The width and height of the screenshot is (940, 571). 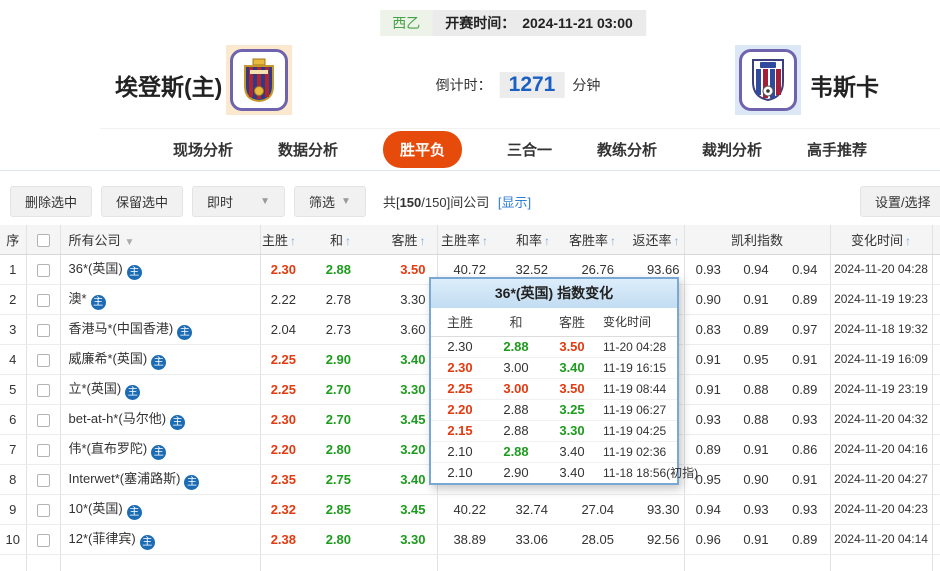 I want to click on company-name: 香港马*(中国香港), so click(x=121, y=328).